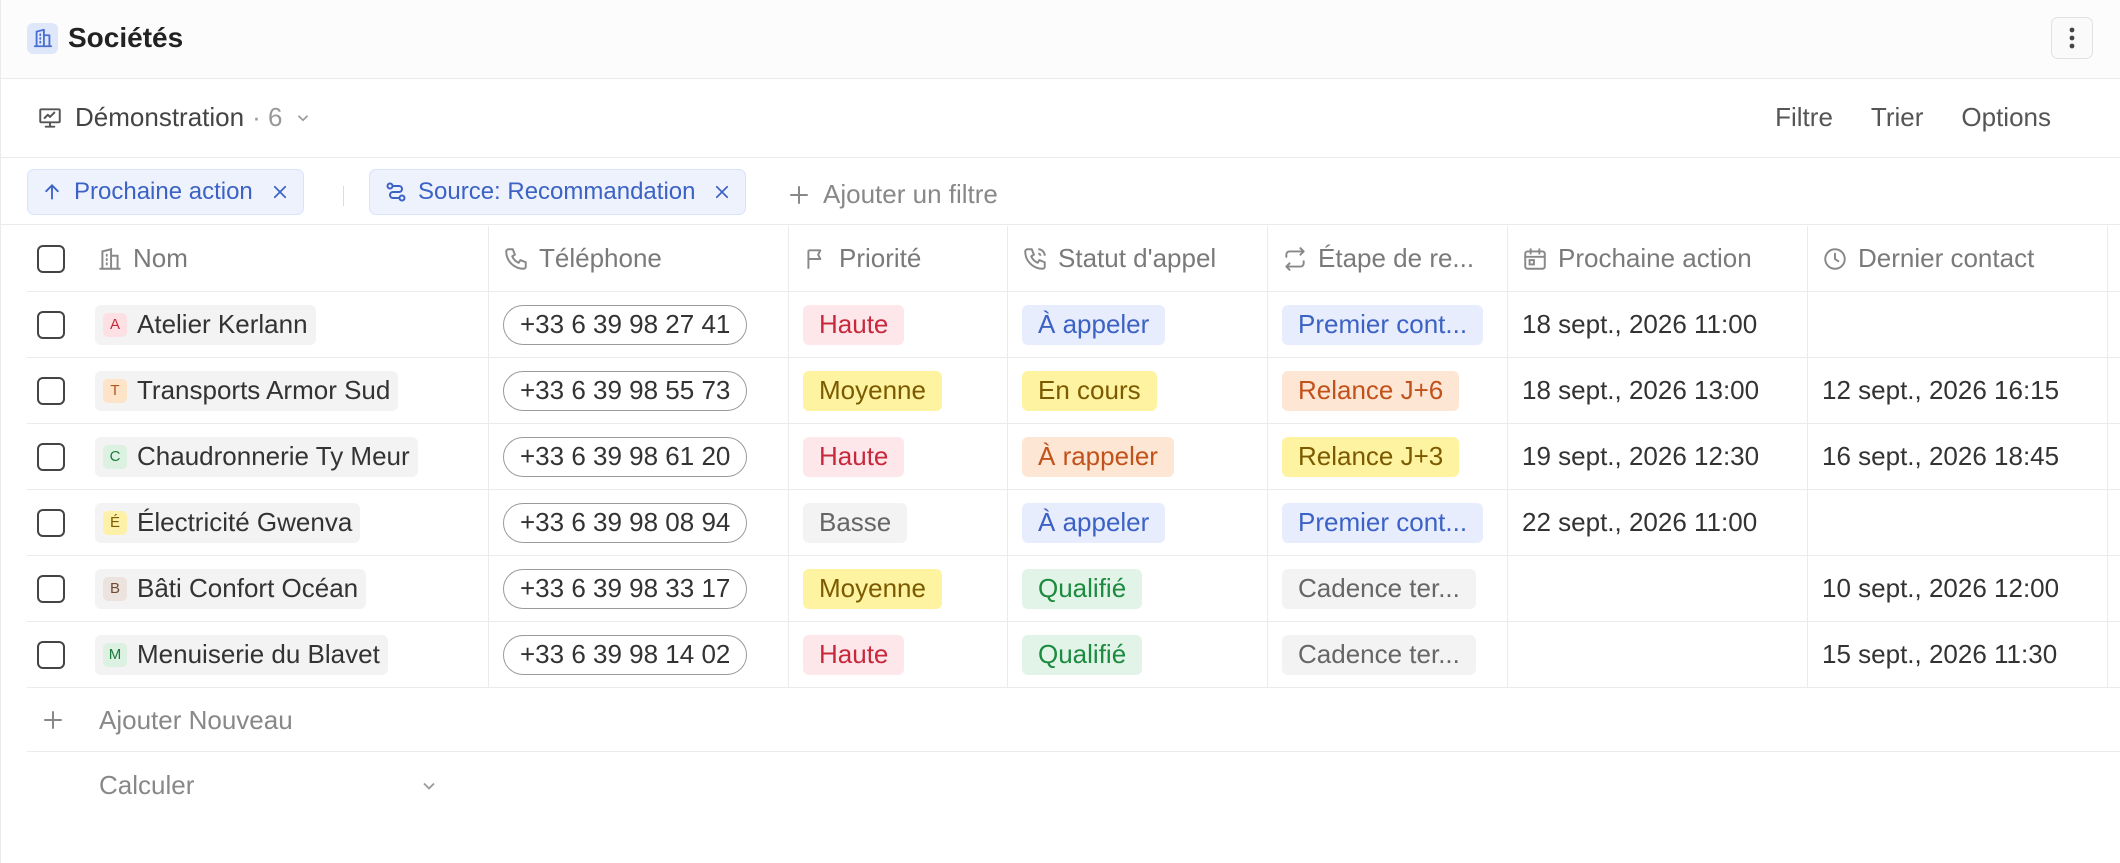 The image size is (2120, 863). What do you see at coordinates (146, 785) in the screenshot?
I see `calculate-button: Calculer` at bounding box center [146, 785].